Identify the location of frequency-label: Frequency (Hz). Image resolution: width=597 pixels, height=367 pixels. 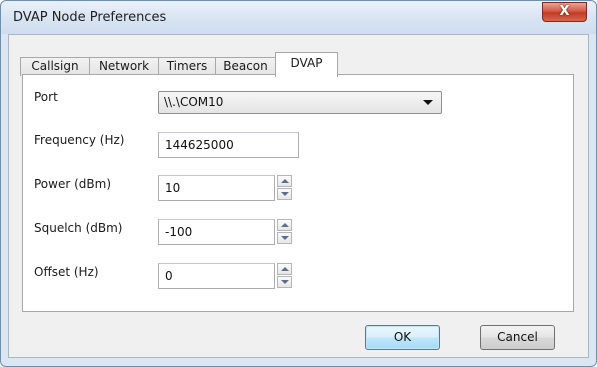
(79, 140).